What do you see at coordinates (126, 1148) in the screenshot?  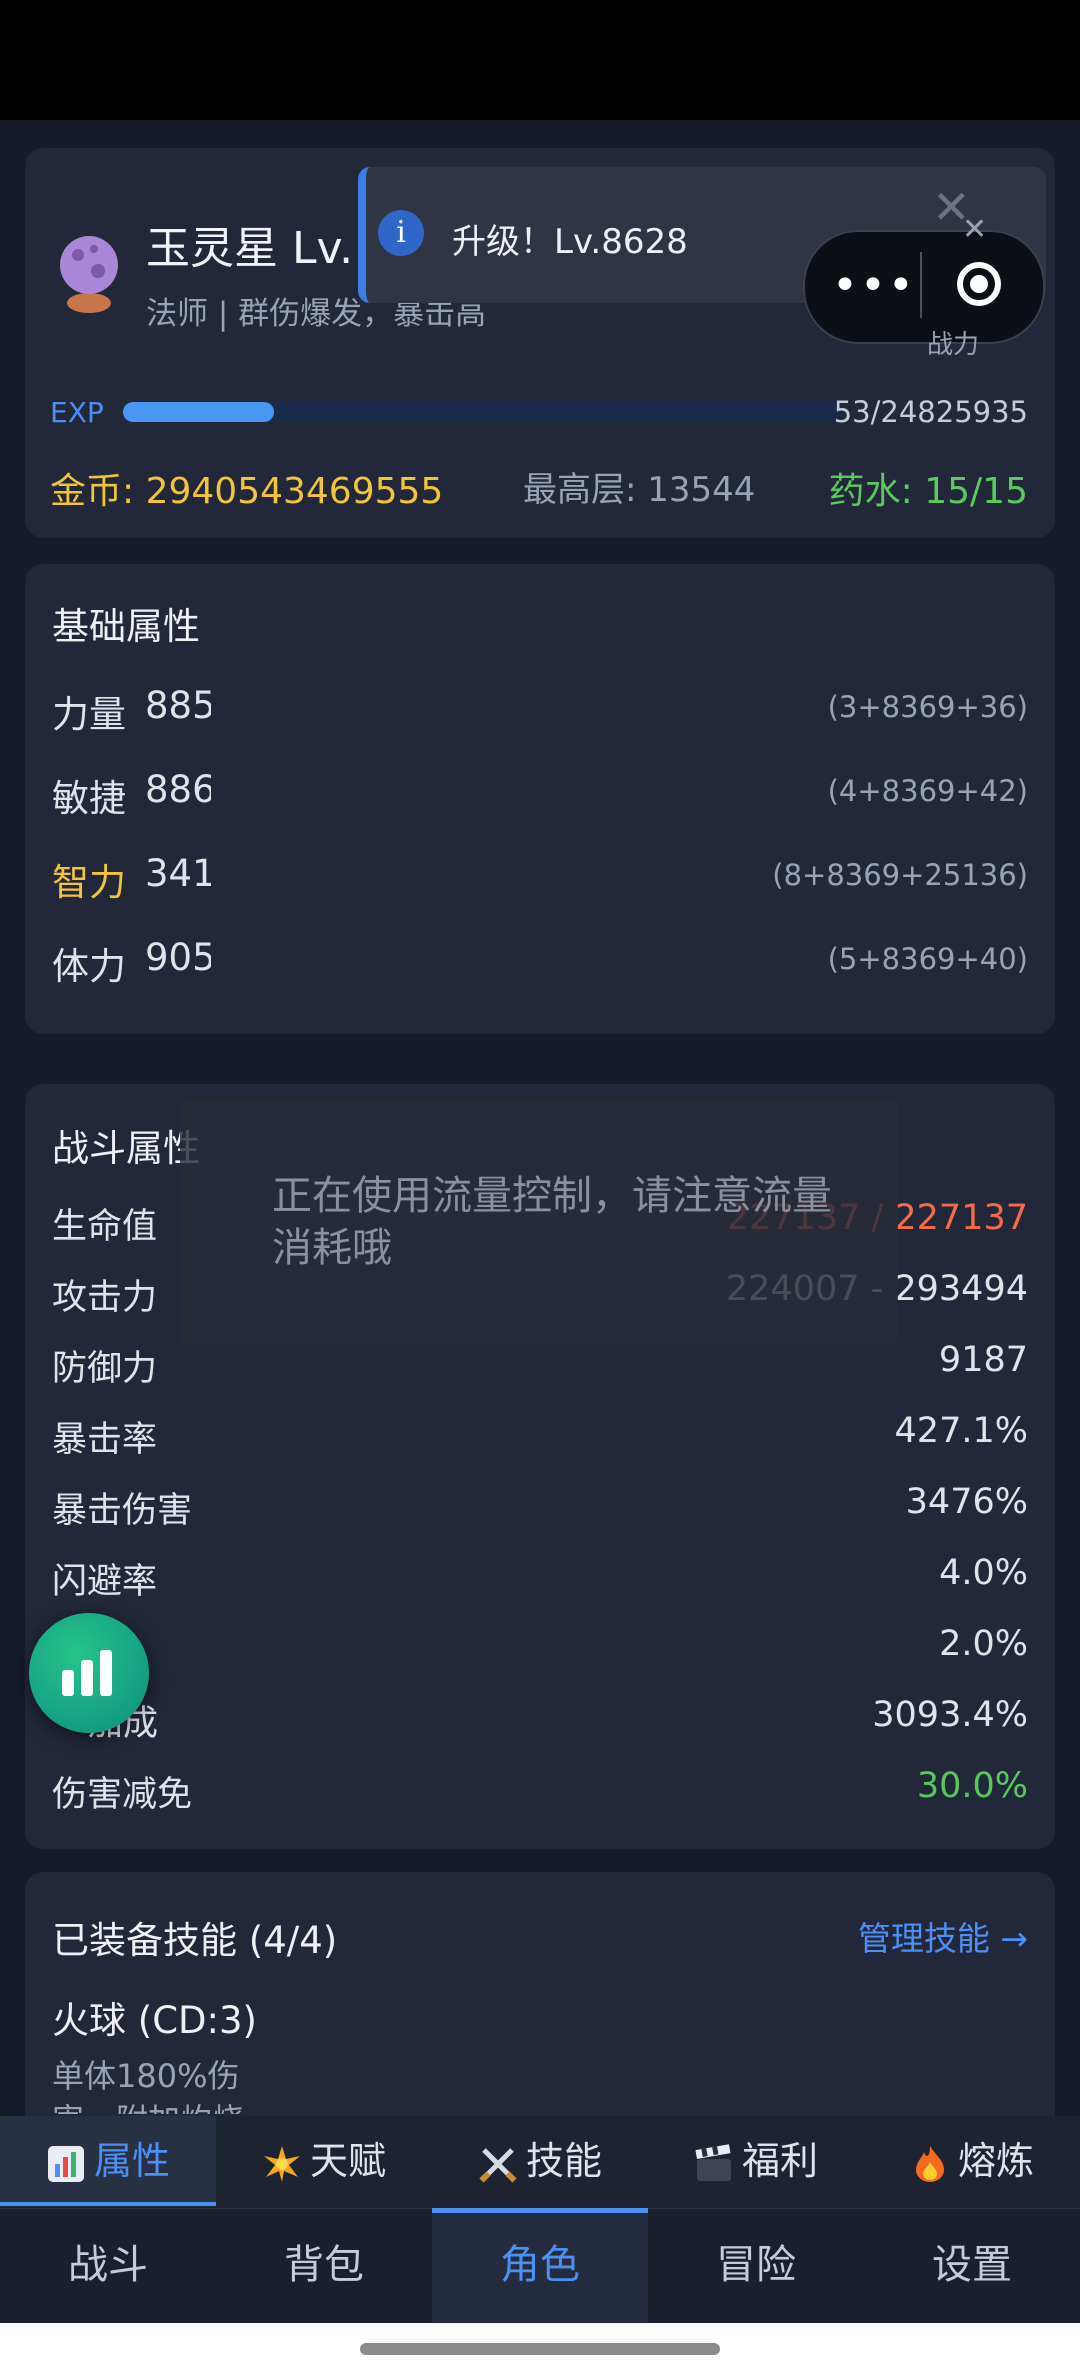 I see `section-title: 战斗属性` at bounding box center [126, 1148].